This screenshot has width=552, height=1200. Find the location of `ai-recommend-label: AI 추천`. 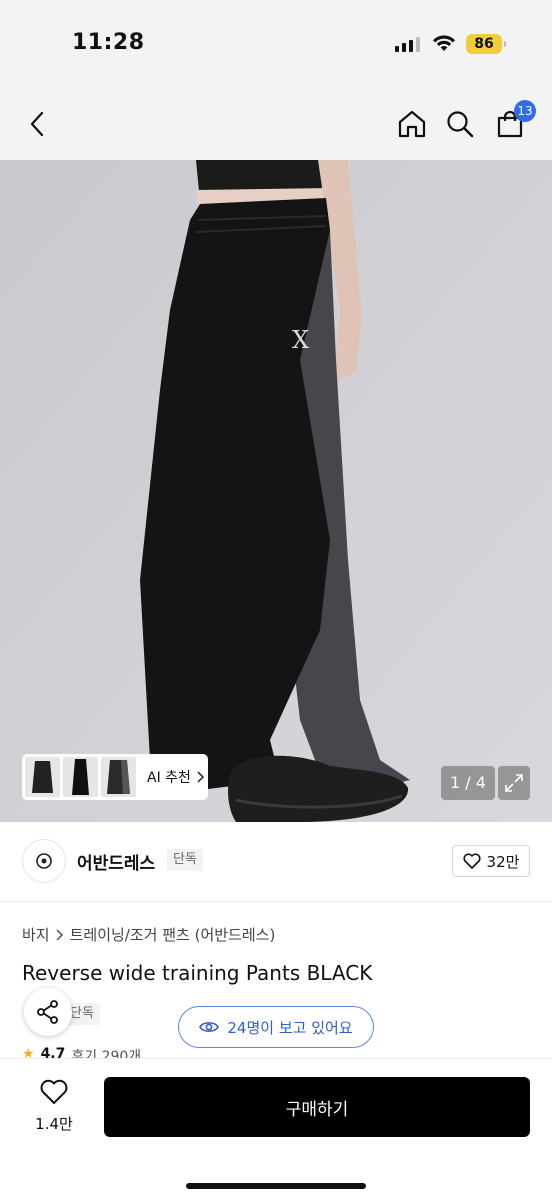

ai-recommend-label: AI 추천 is located at coordinates (169, 778).